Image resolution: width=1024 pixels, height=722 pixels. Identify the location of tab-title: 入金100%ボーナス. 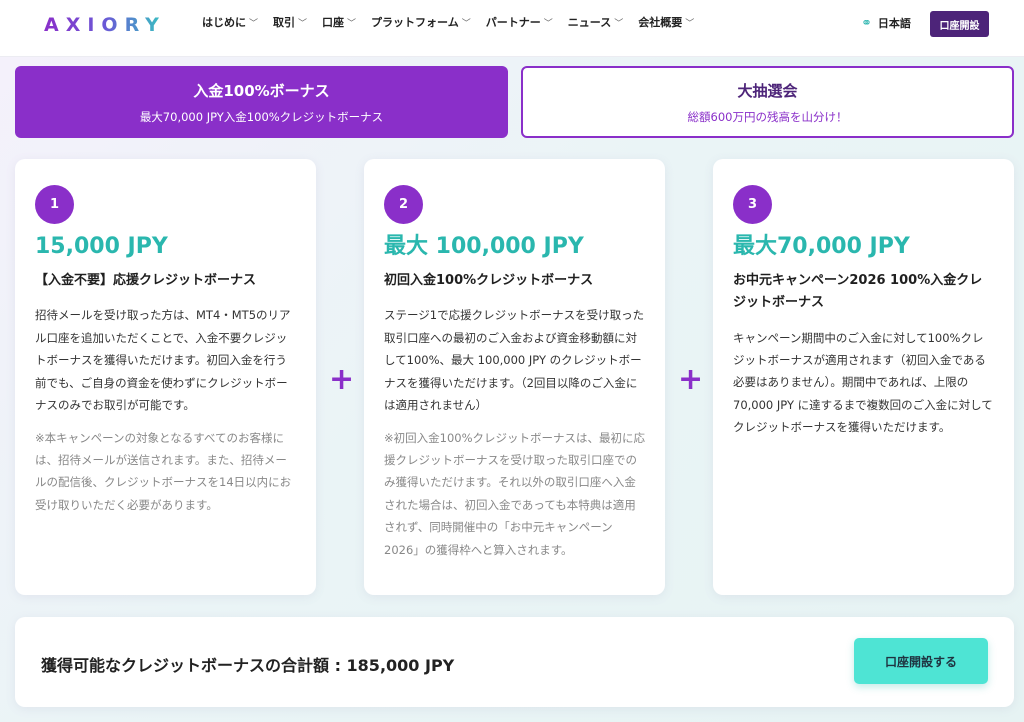
(261, 90).